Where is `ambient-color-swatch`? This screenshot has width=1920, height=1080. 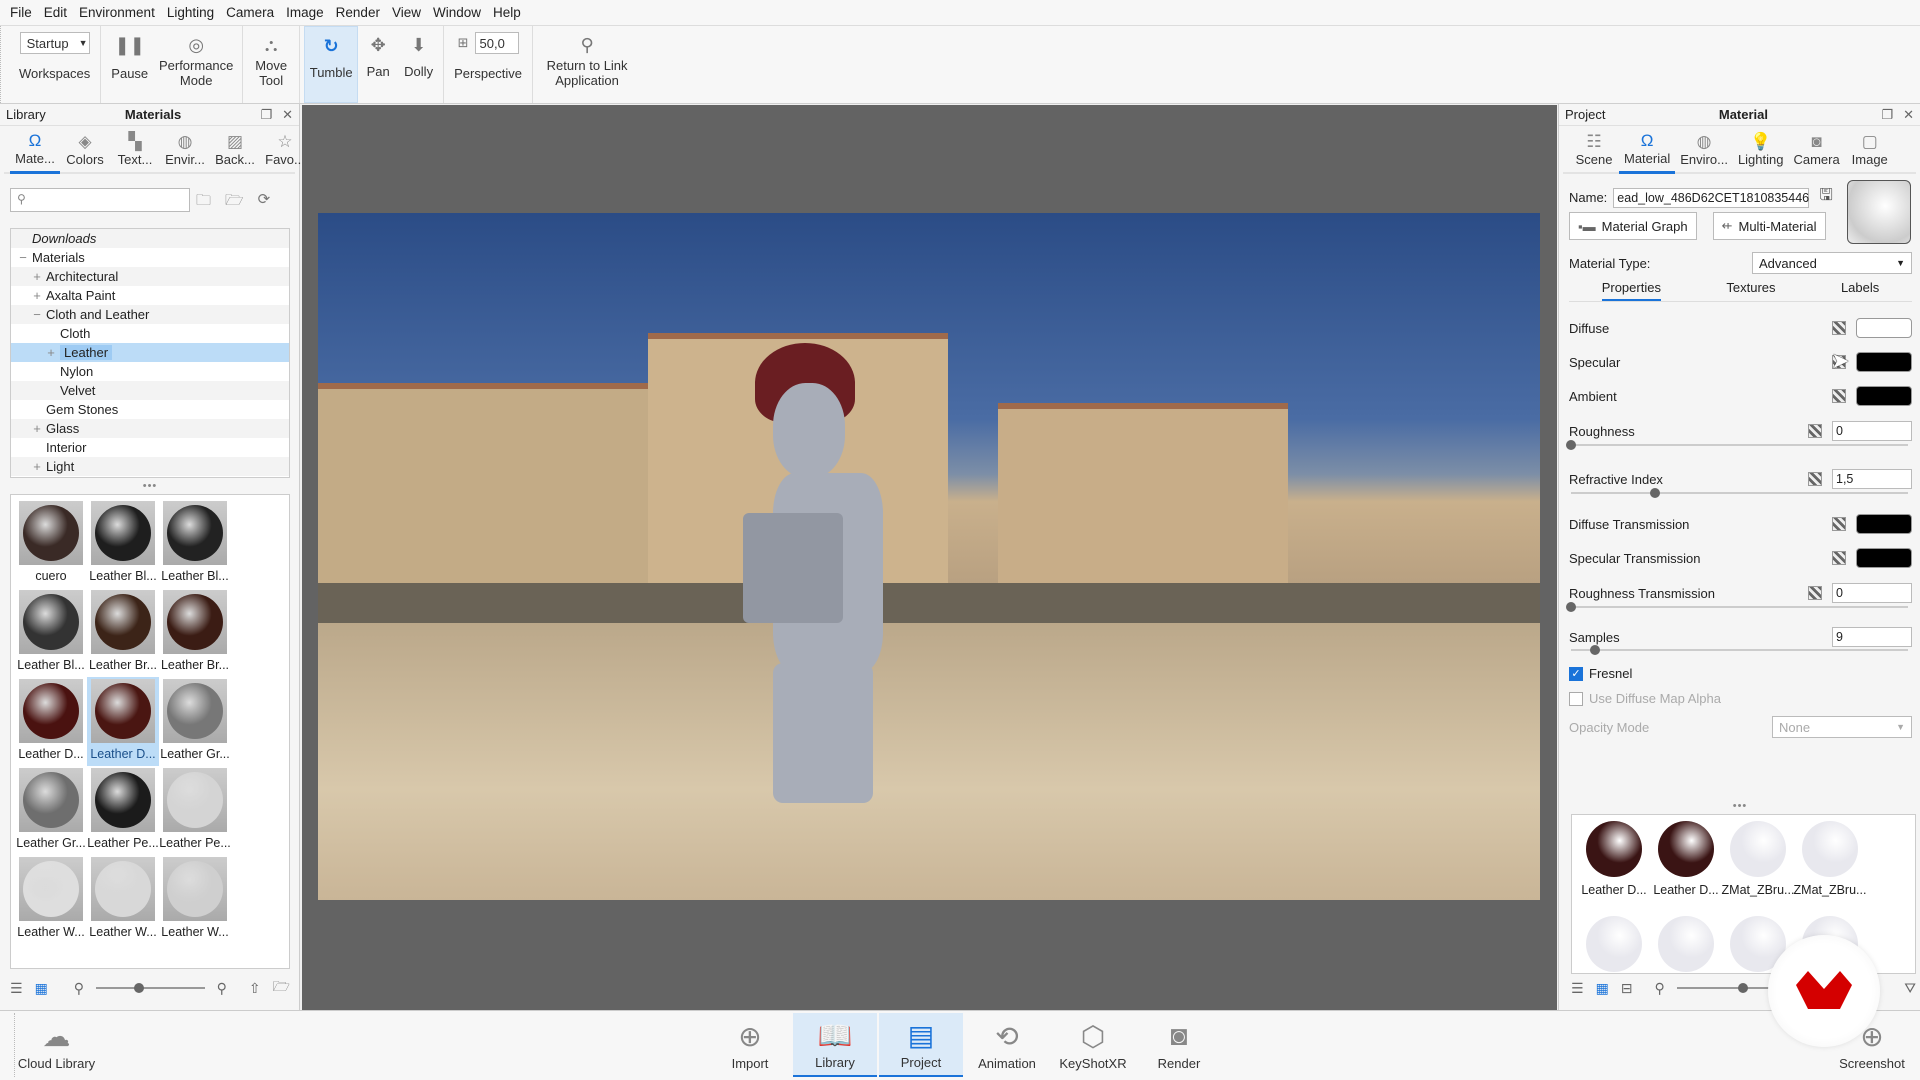 ambient-color-swatch is located at coordinates (1884, 396).